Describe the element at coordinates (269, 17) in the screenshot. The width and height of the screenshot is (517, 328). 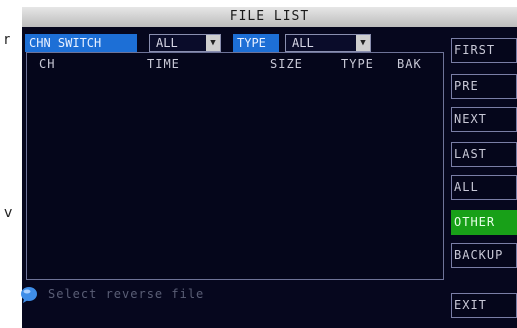
I see `dialog-title: FILE LIST` at that location.